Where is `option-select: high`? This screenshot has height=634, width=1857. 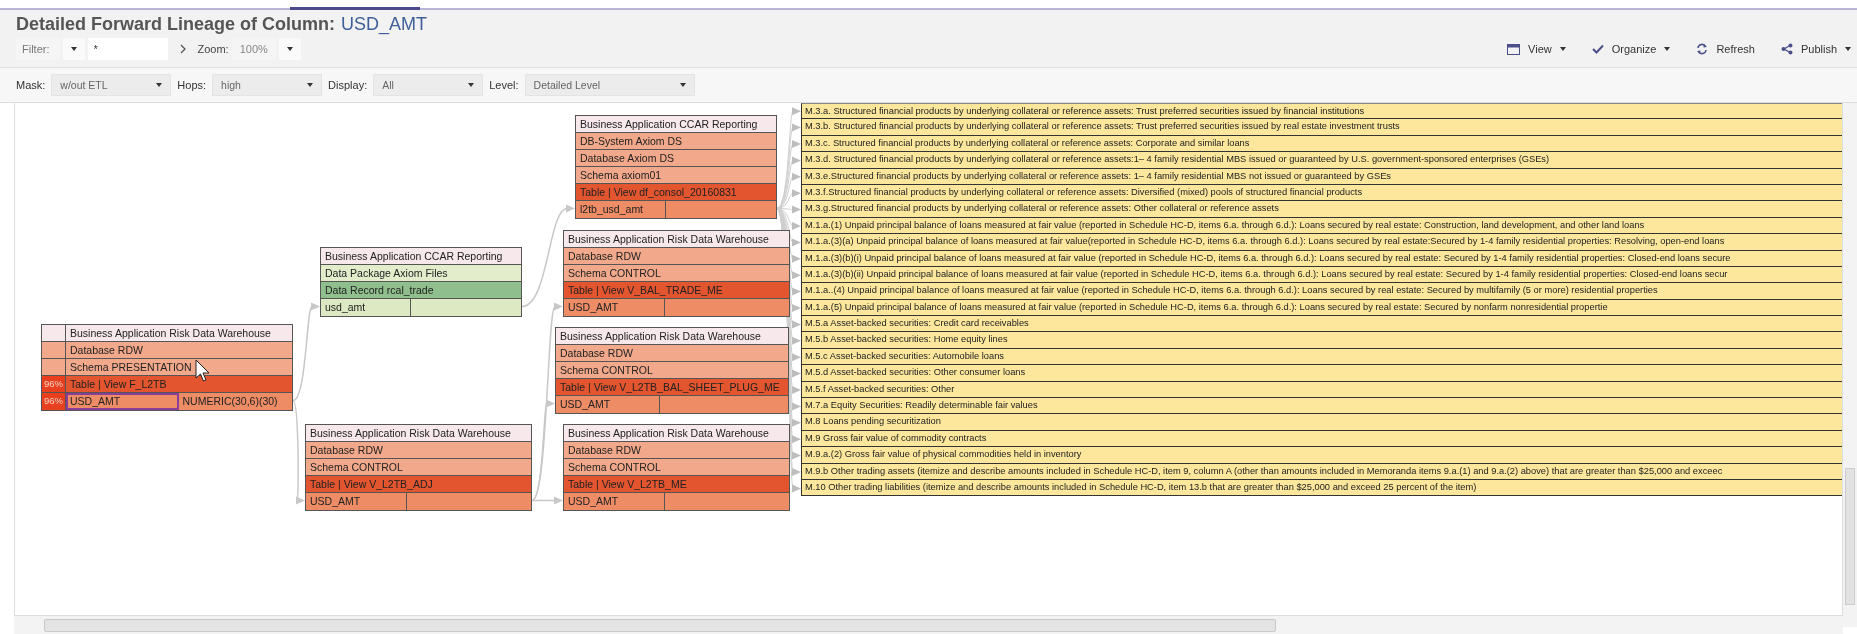 option-select: high is located at coordinates (267, 85).